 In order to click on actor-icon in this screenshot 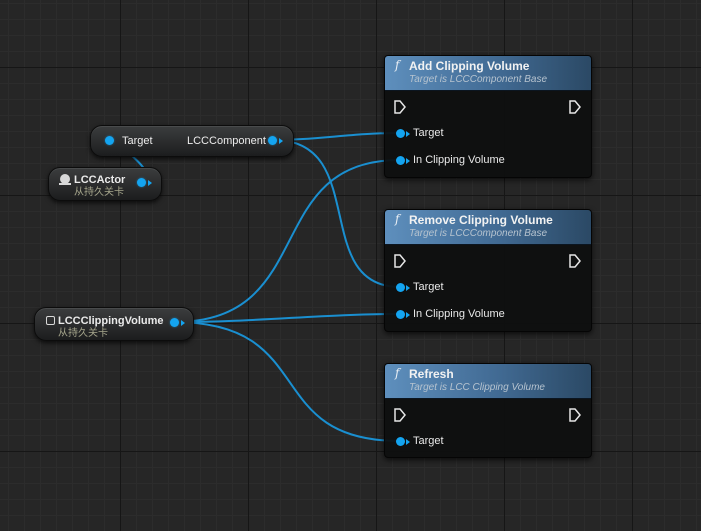, I will do `click(65, 179)`.